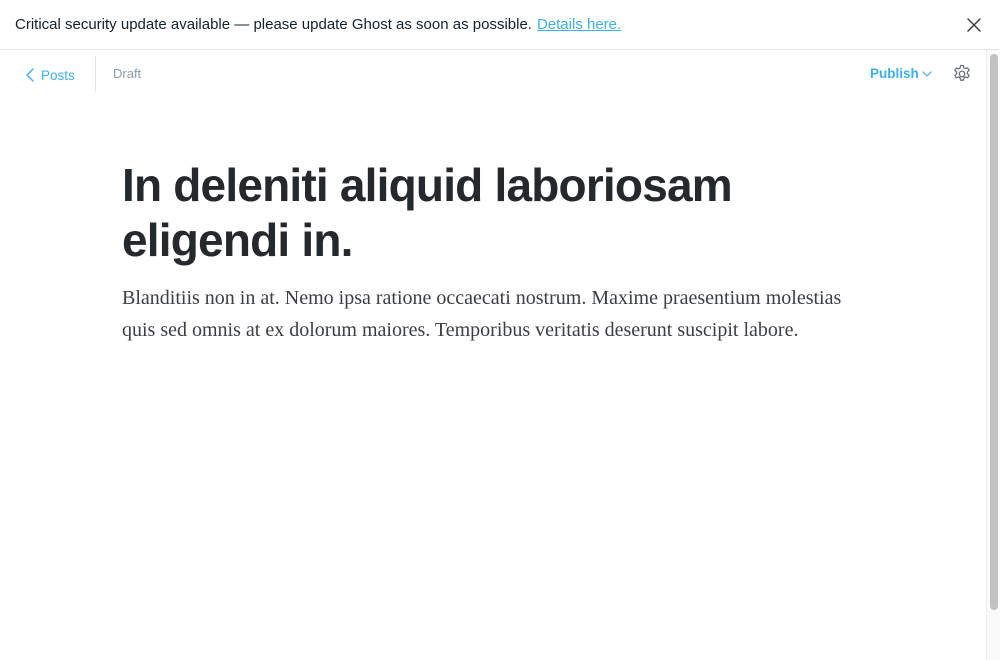 This screenshot has height=660, width=1000. Describe the element at coordinates (927, 74) in the screenshot. I see `chevron-down-icon` at that location.